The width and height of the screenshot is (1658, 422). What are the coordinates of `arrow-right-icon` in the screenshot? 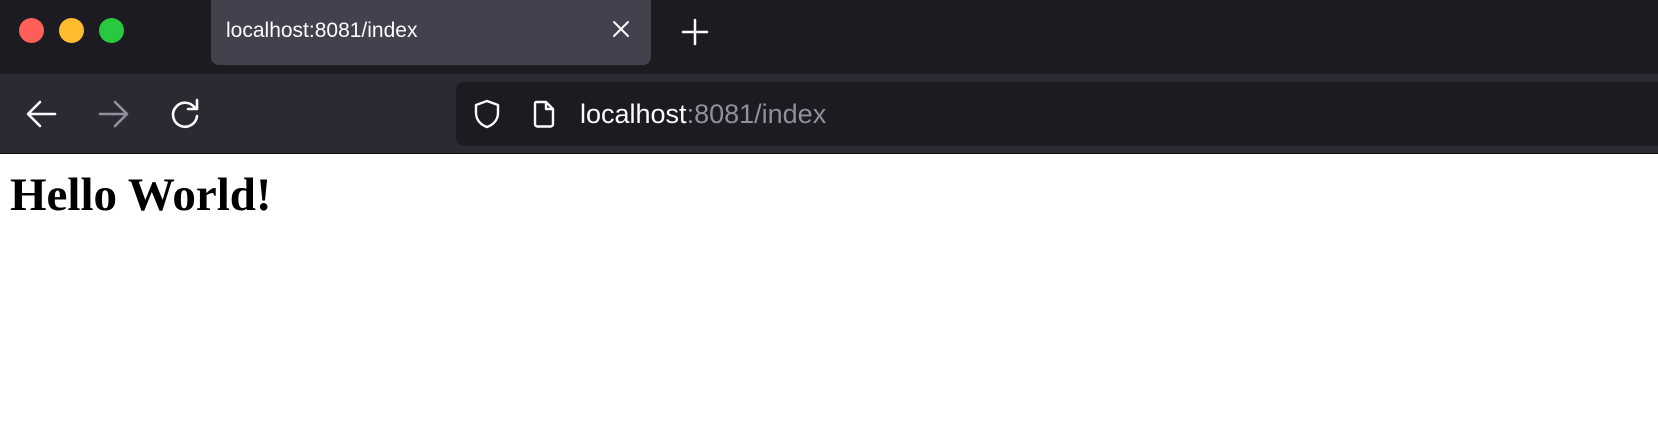 It's located at (113, 114).